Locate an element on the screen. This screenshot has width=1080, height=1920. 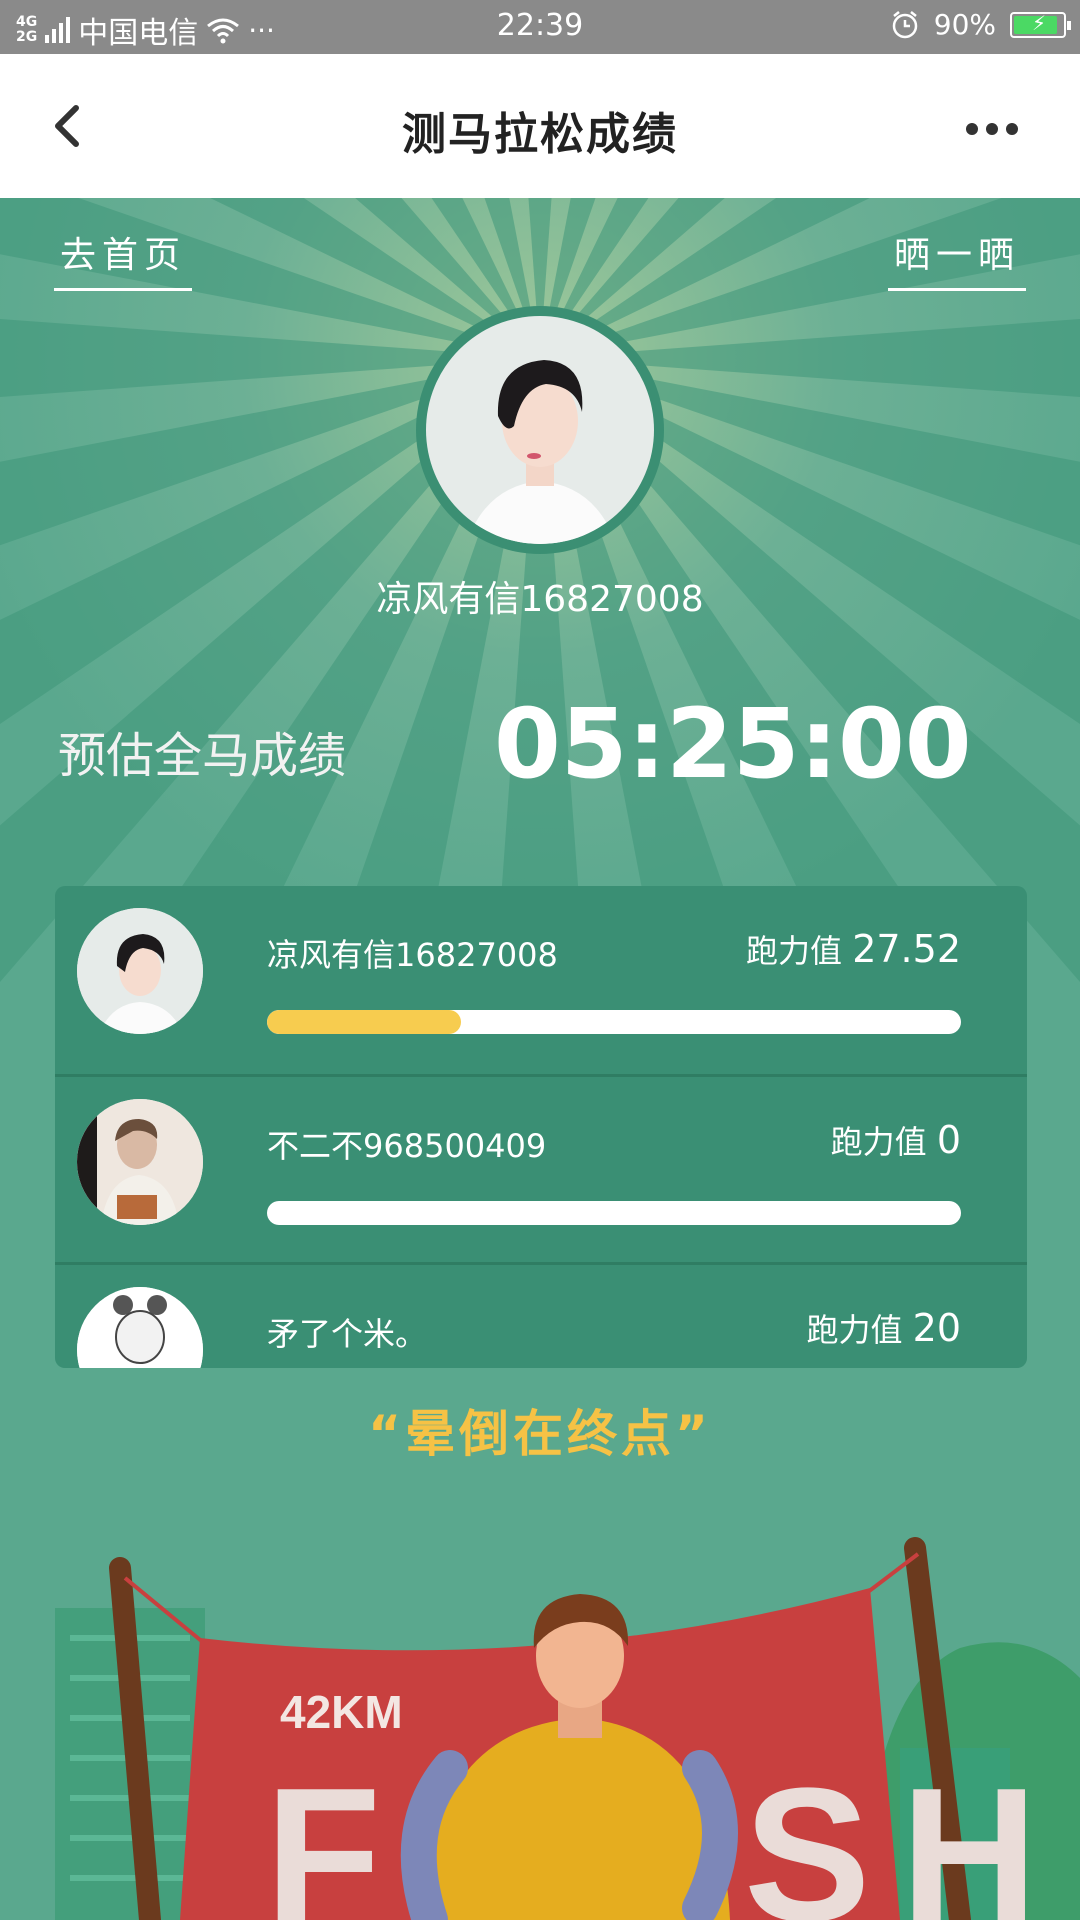
slogan: “晕倒在终点” is located at coordinates (540, 1434).